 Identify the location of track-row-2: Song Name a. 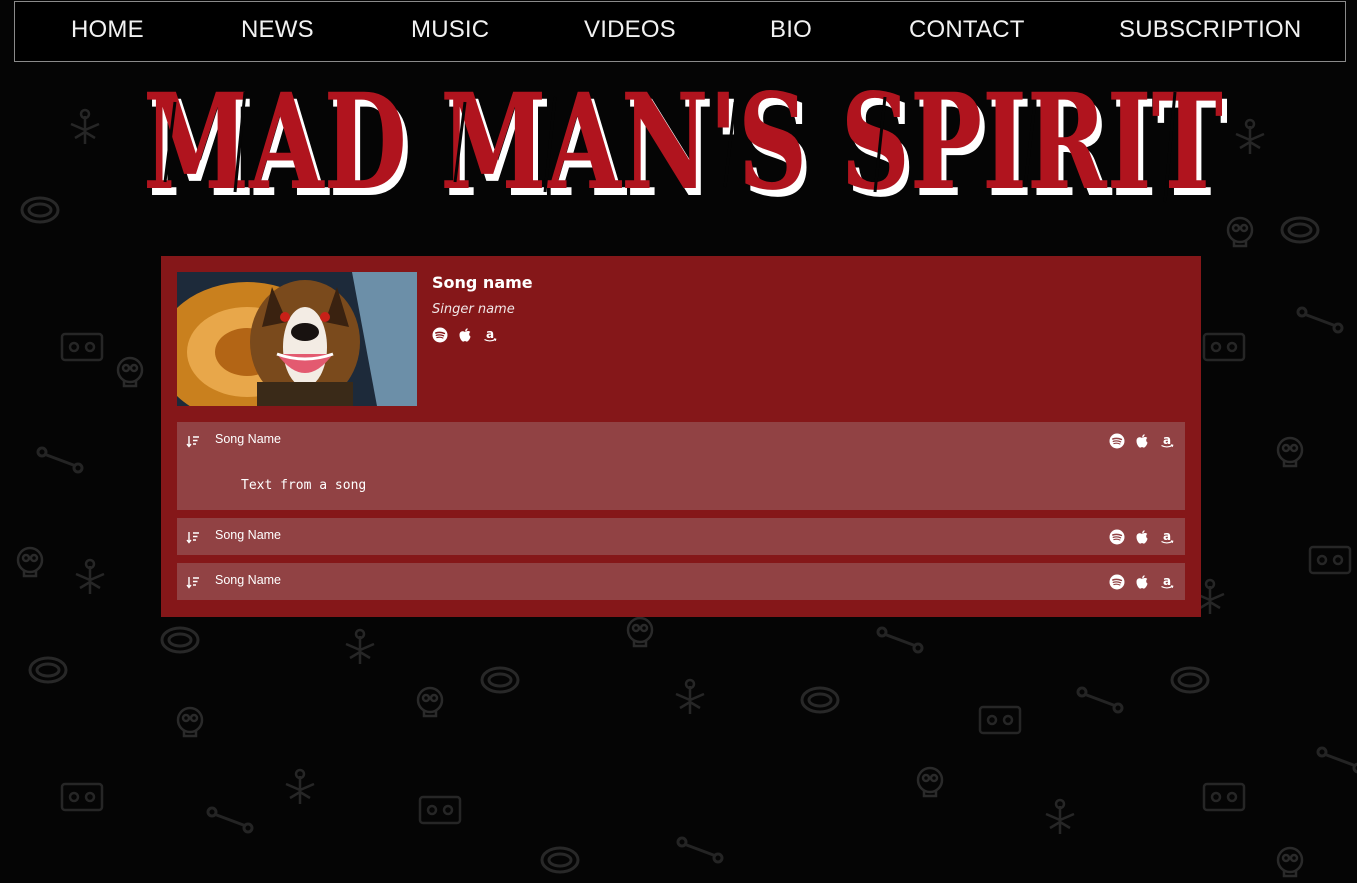
(681, 536).